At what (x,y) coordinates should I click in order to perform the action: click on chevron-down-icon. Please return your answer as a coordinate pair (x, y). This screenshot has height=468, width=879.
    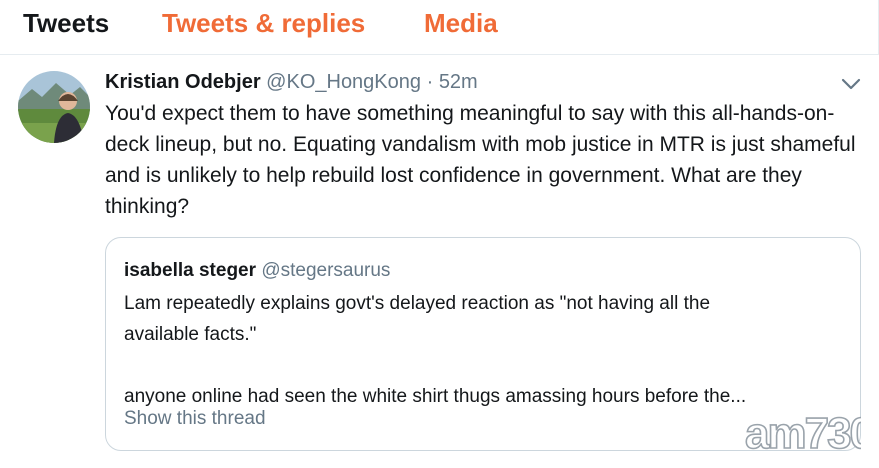
    Looking at the image, I should click on (851, 84).